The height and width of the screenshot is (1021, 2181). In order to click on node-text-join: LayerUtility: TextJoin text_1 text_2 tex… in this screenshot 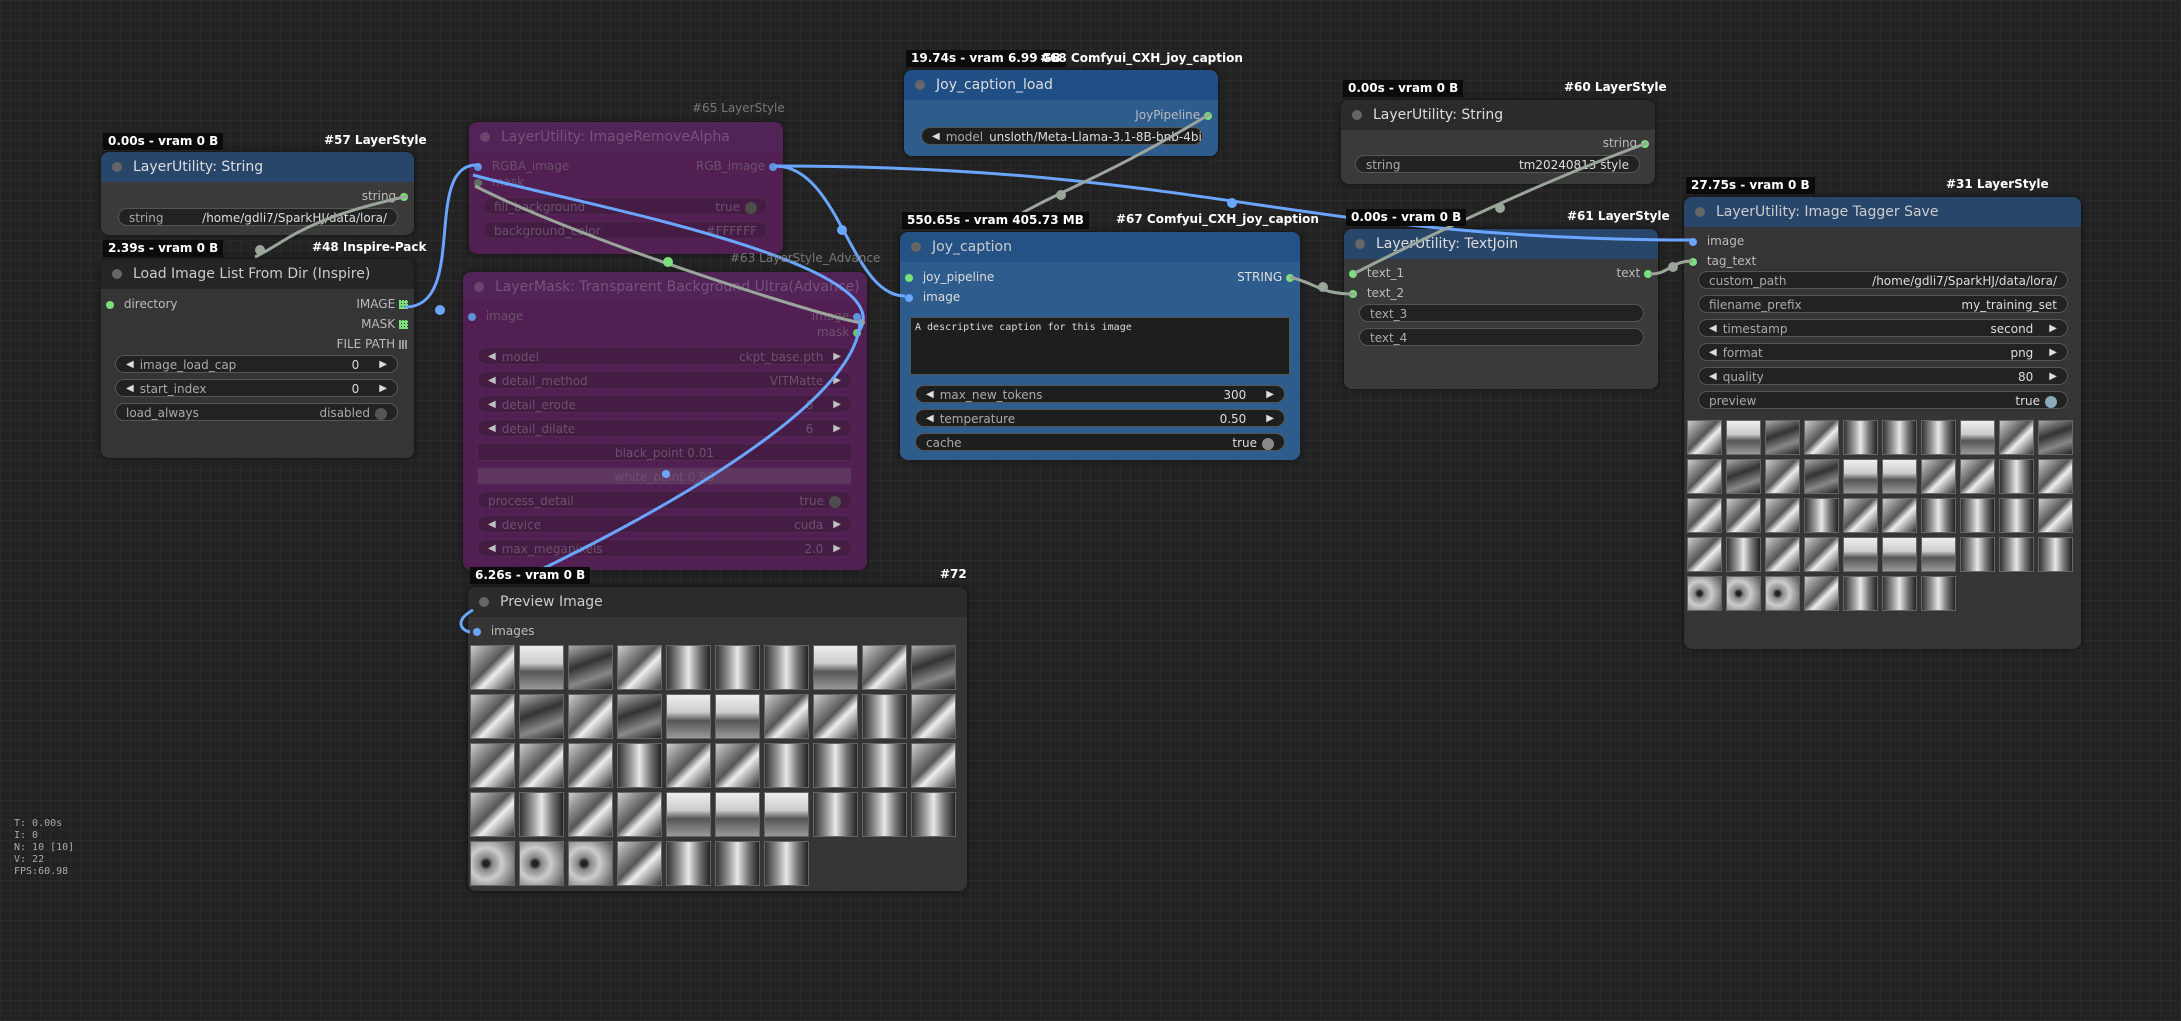, I will do `click(1501, 309)`.